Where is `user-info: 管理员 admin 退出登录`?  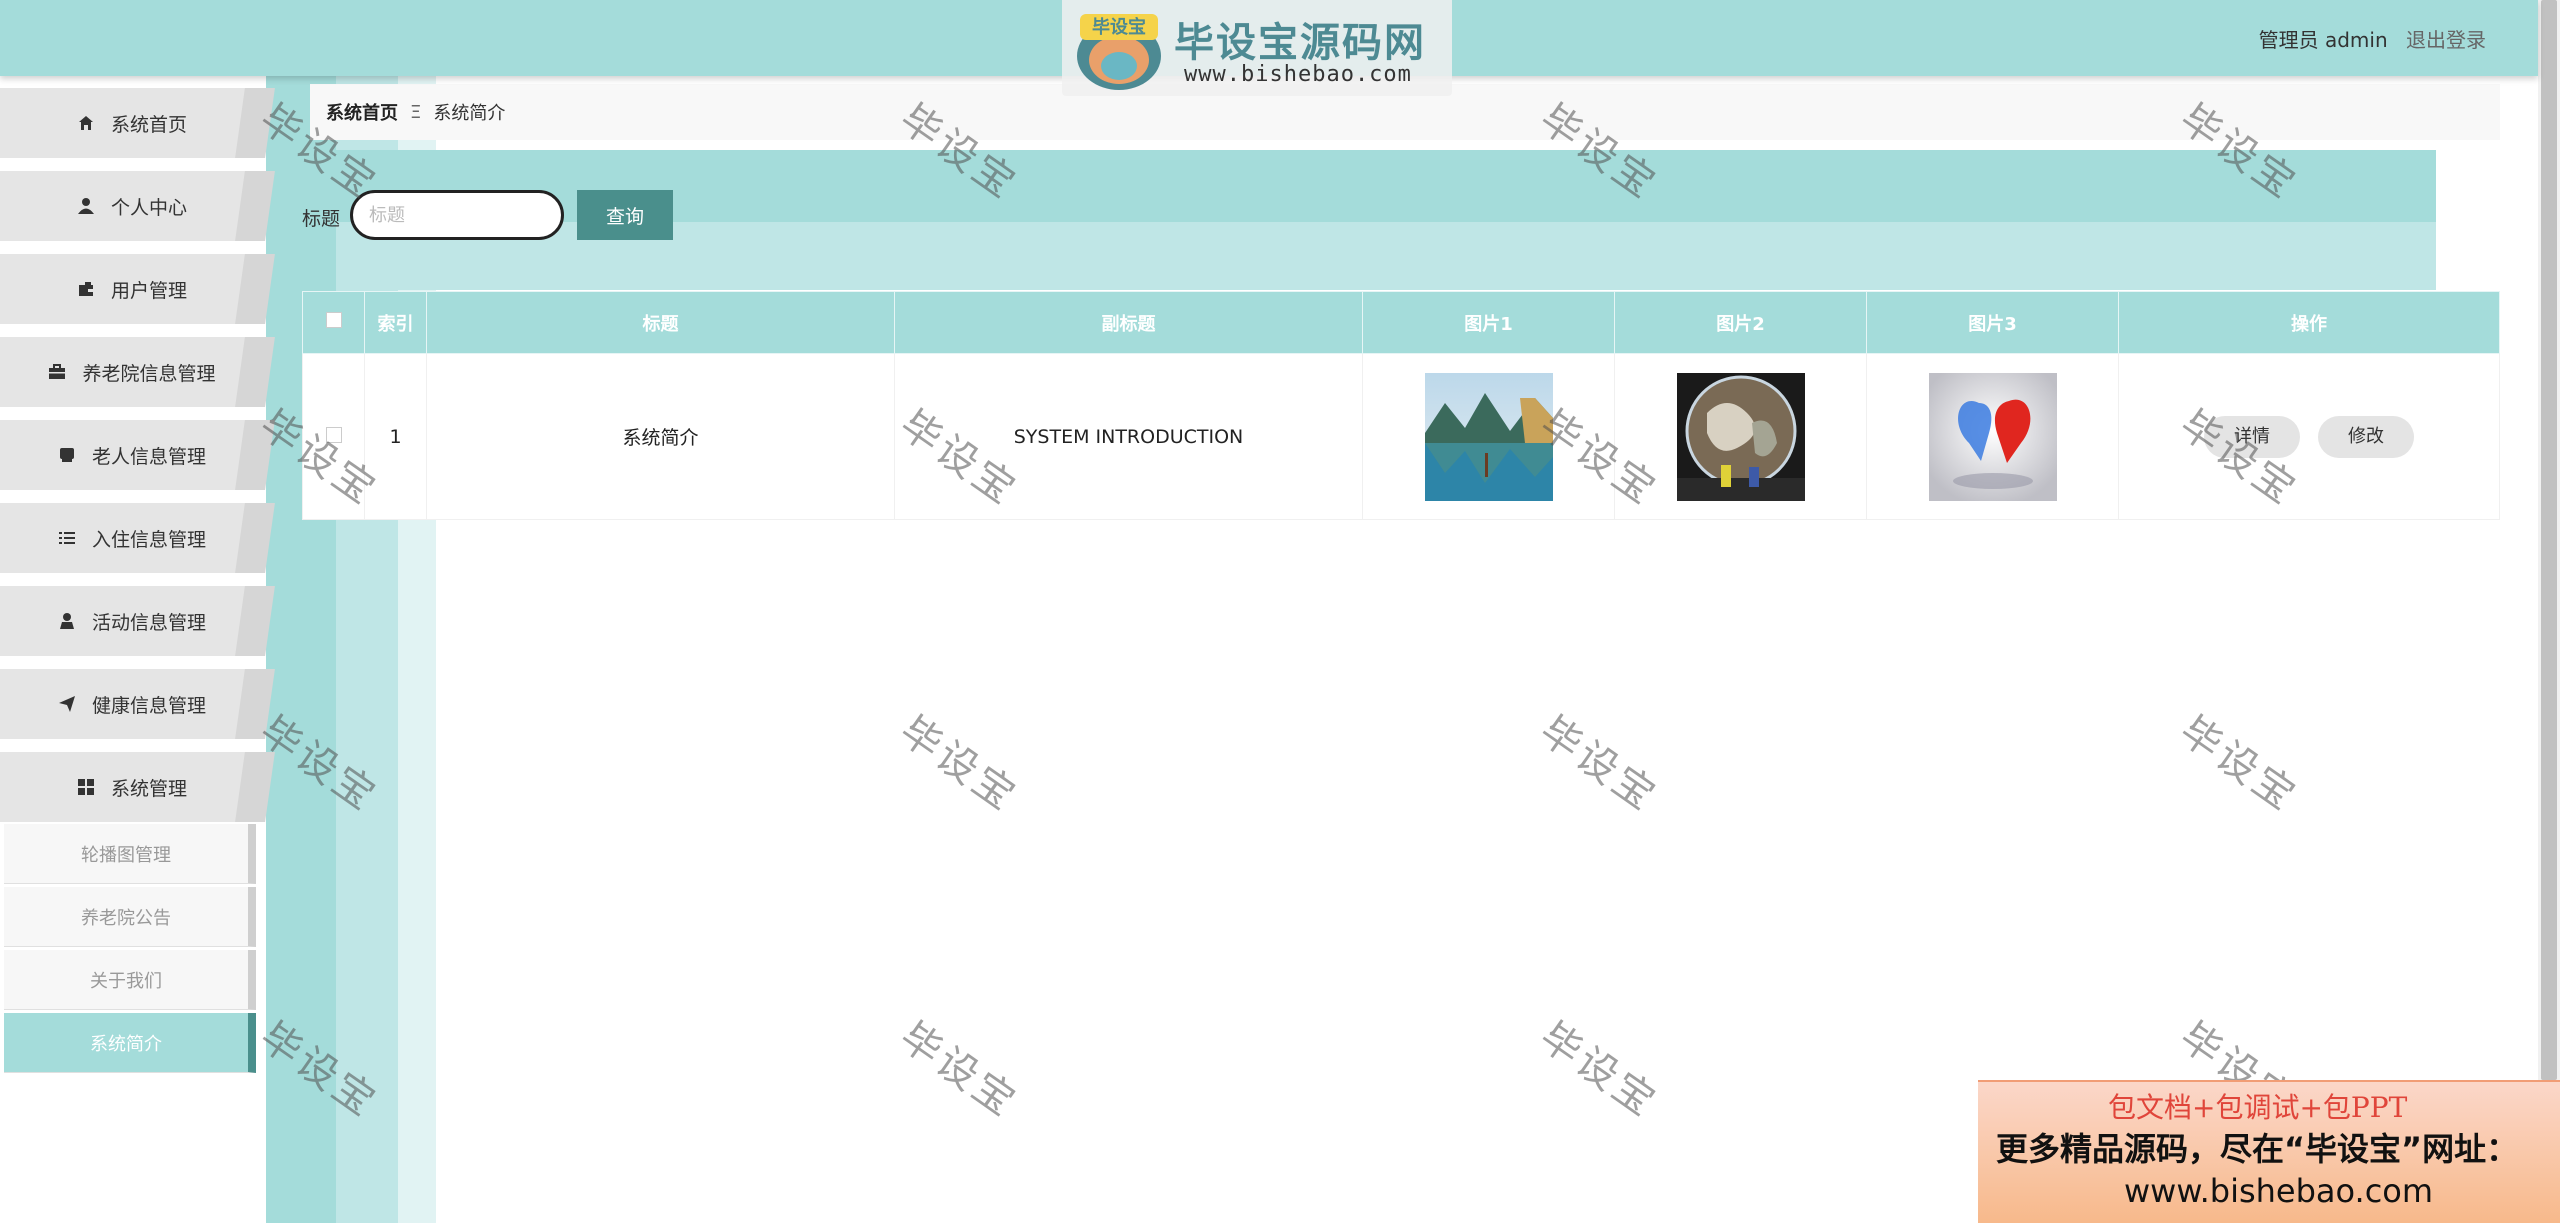
user-info: 管理员 admin 退出登录 is located at coordinates (2372, 38).